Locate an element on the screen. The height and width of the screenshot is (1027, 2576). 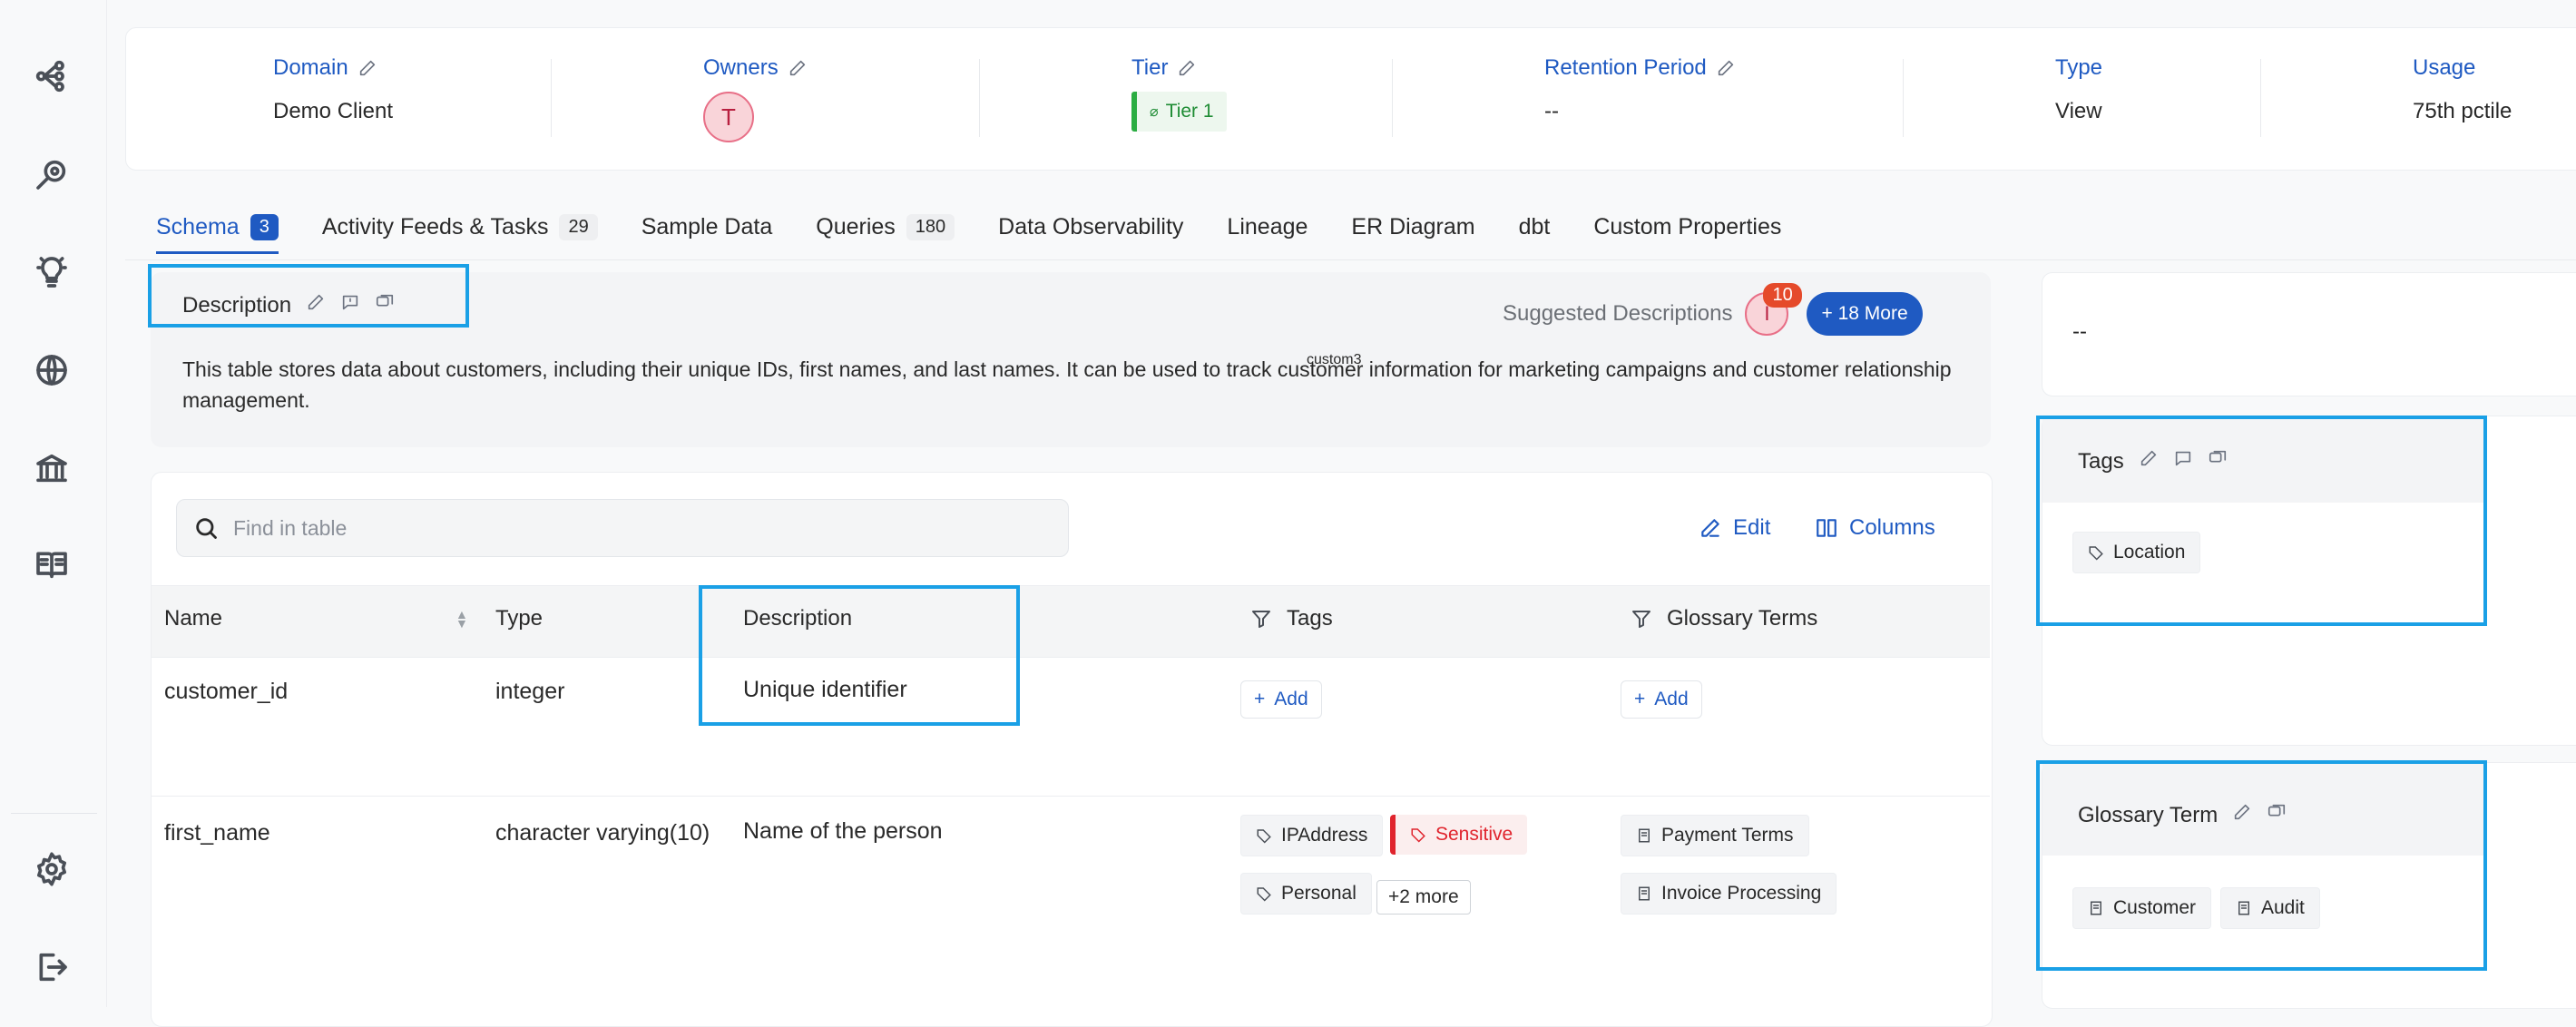
owners-field: Owners T is located at coordinates (755, 99).